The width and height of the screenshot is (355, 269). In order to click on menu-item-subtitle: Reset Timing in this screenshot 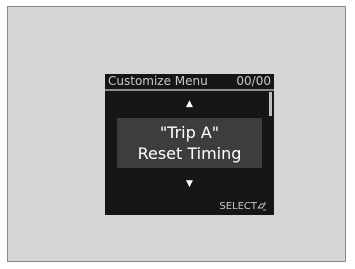, I will do `click(189, 153)`.